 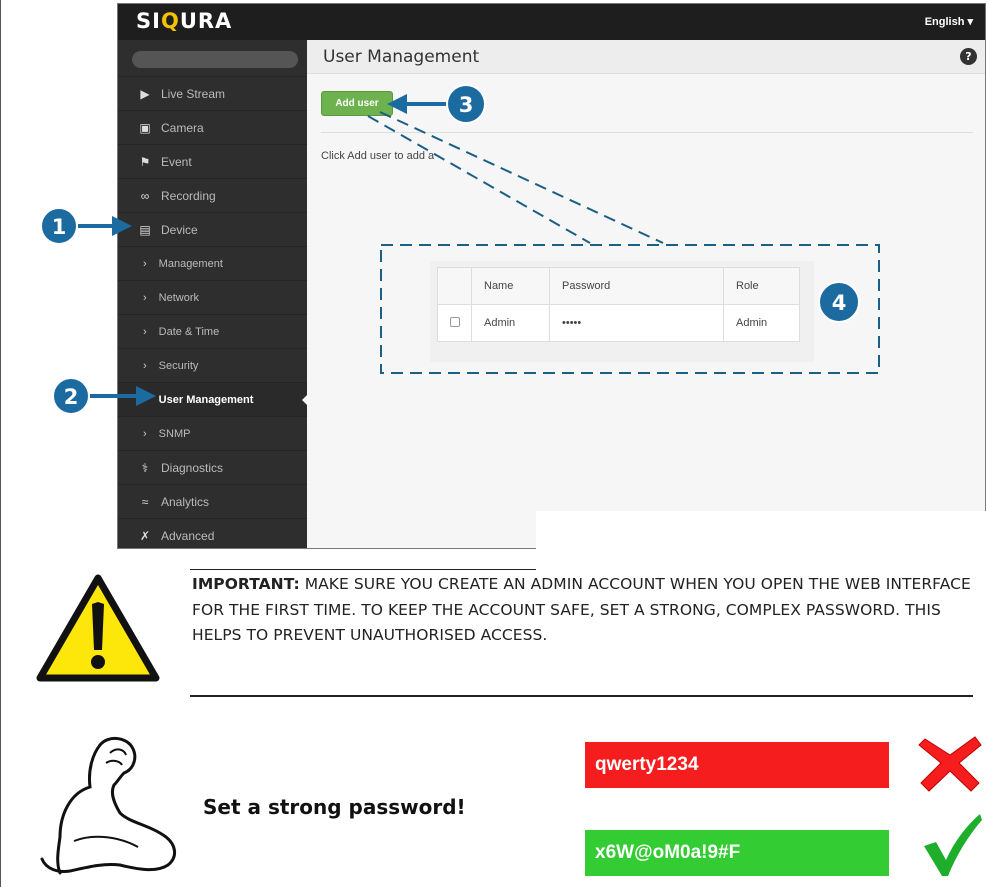 I want to click on strong-password-title: Set a strong password!, so click(x=334, y=807).